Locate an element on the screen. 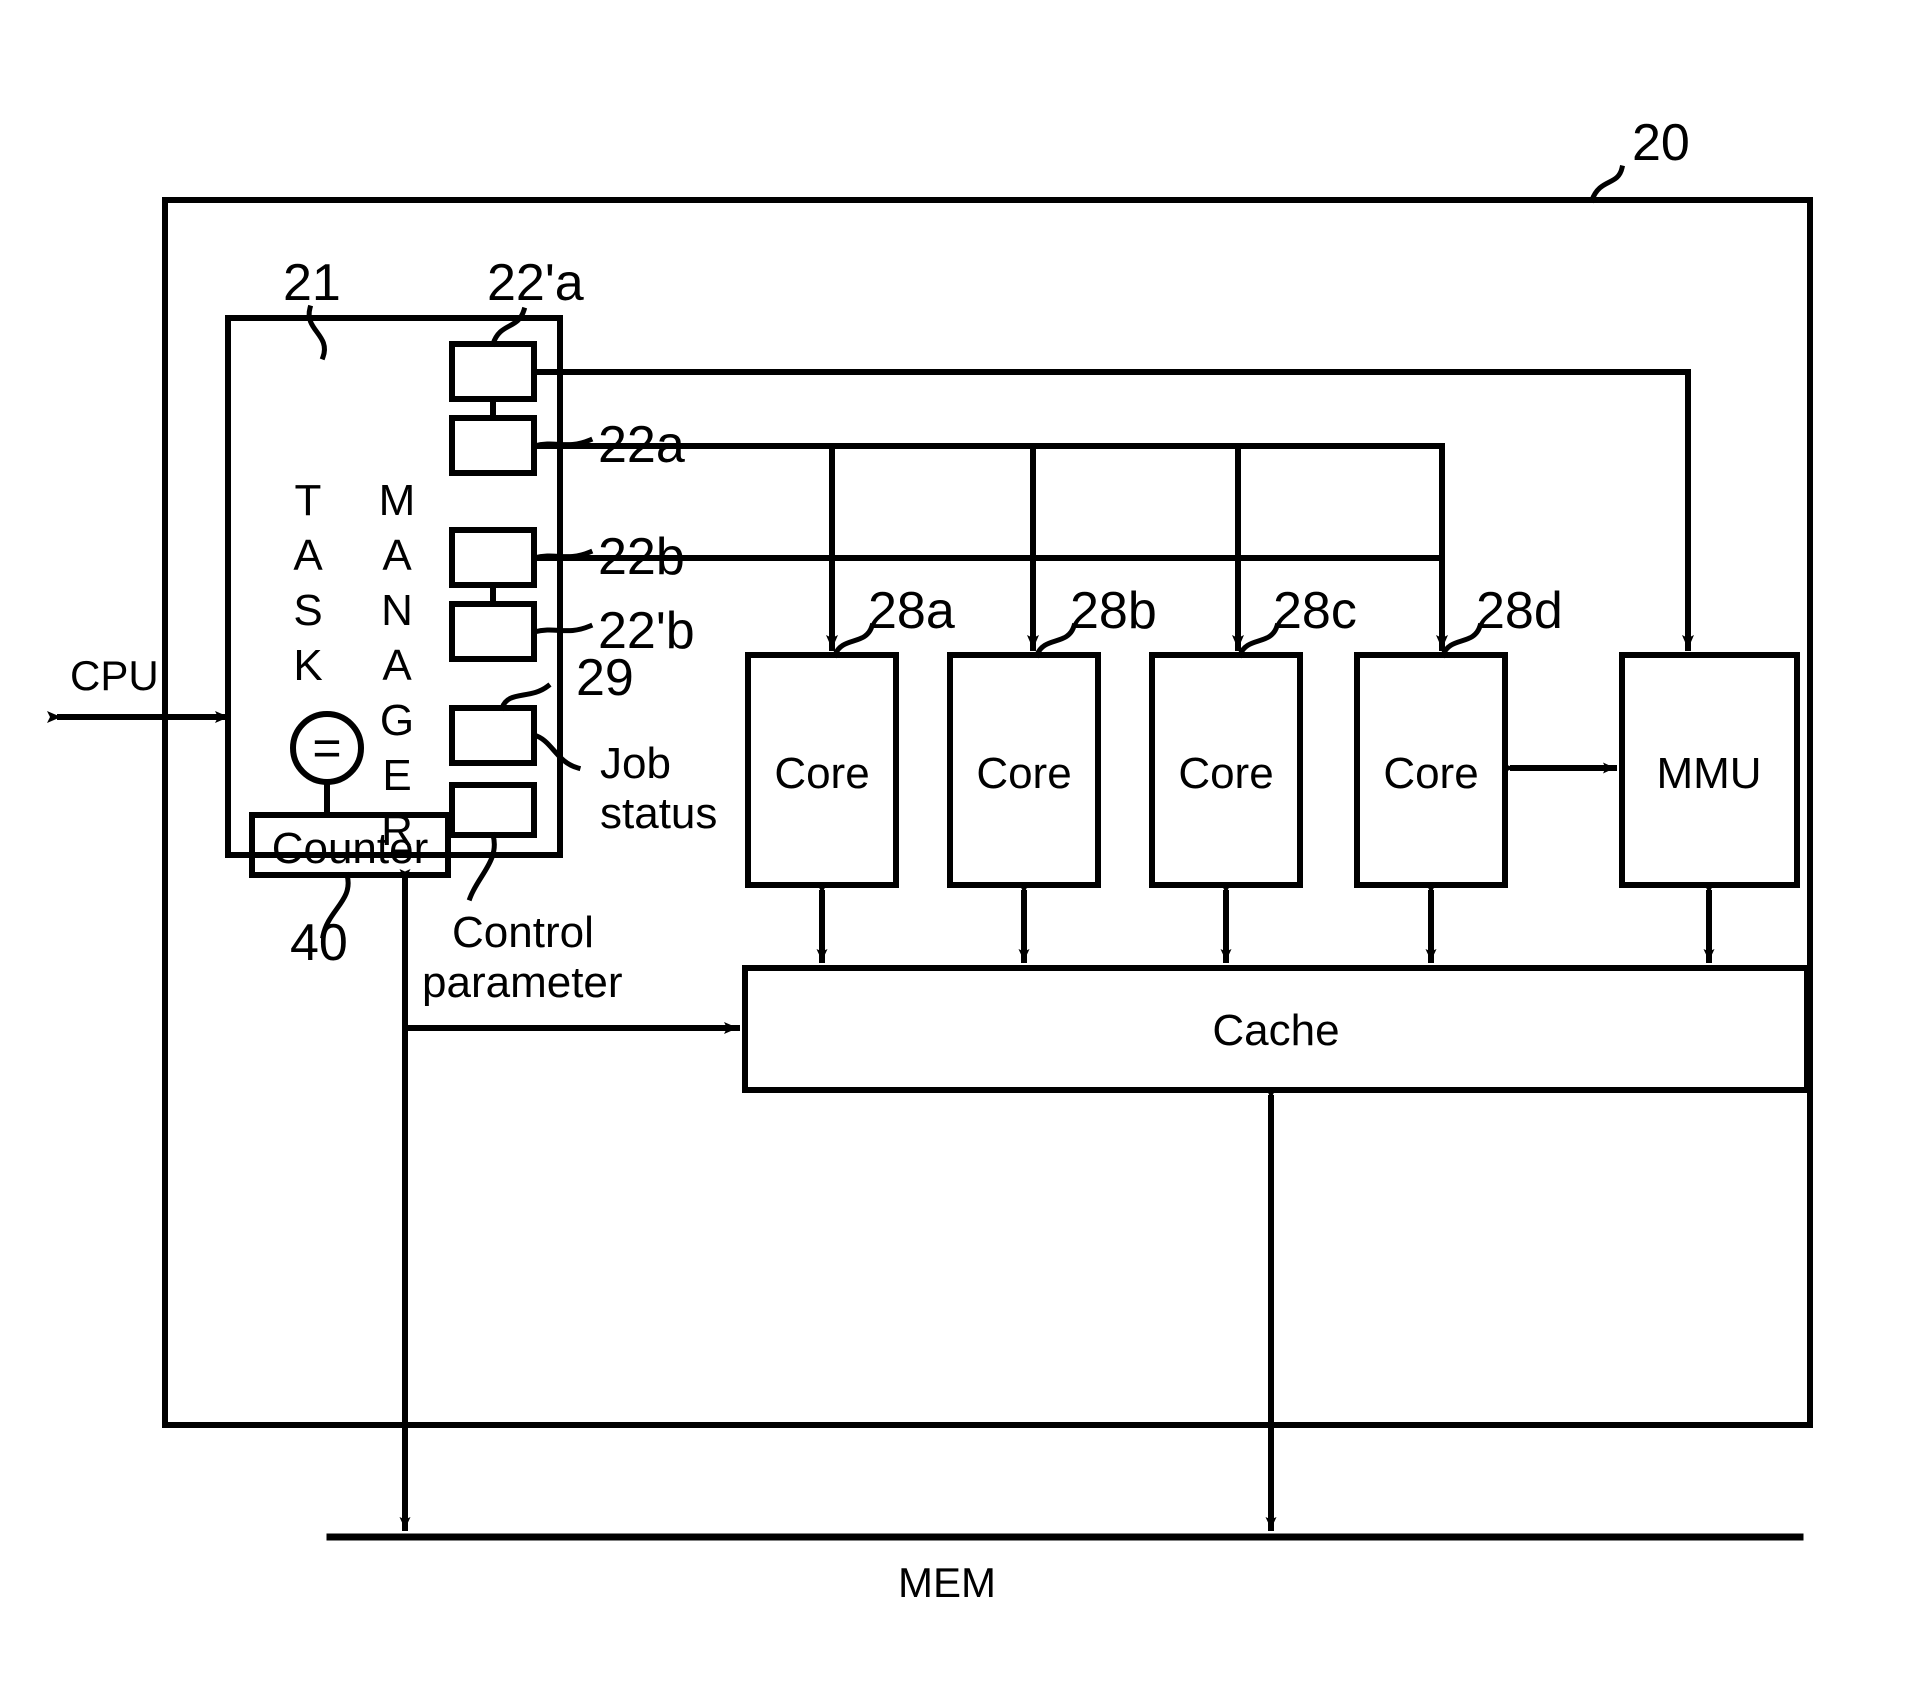 This screenshot has width=1925, height=1694. task-letter-t: T is located at coordinates (308, 500).